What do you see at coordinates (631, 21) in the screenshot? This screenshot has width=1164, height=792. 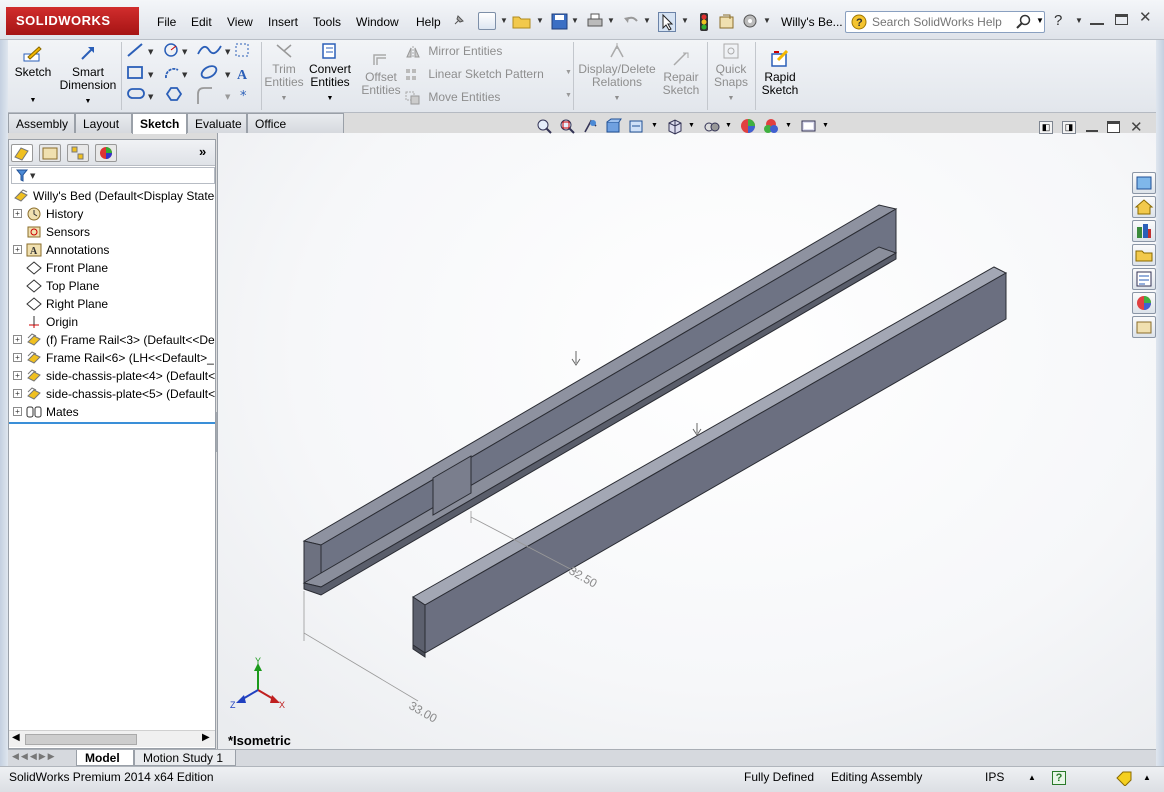 I see `undo-icon` at bounding box center [631, 21].